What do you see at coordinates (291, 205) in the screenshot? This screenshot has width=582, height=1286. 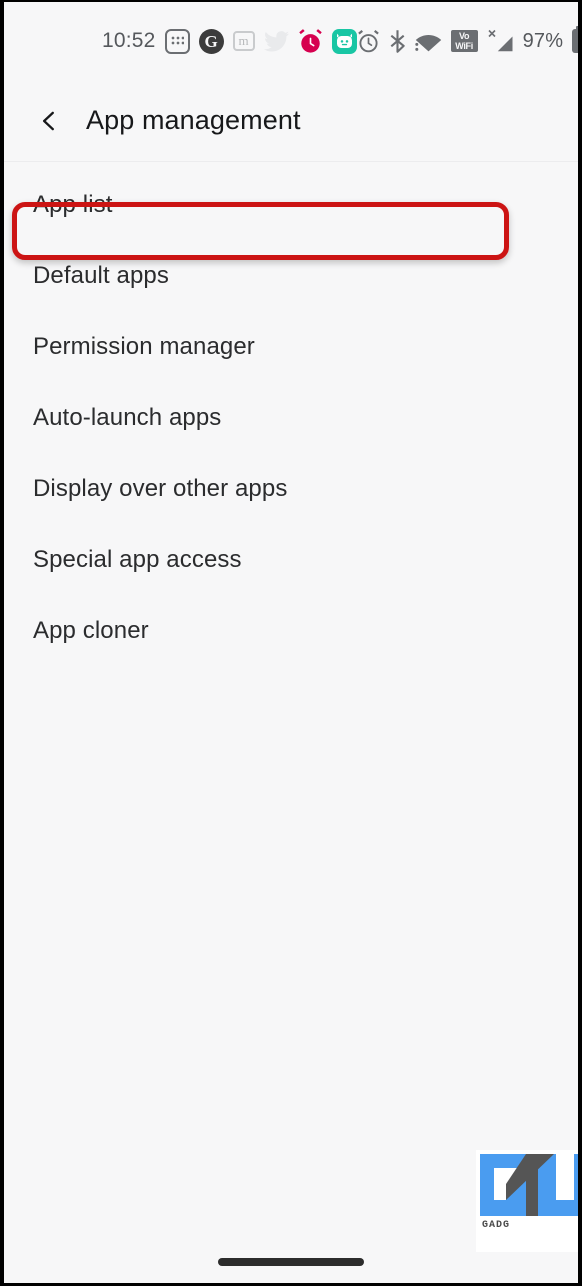 I see `settings-row-app-list: App list` at bounding box center [291, 205].